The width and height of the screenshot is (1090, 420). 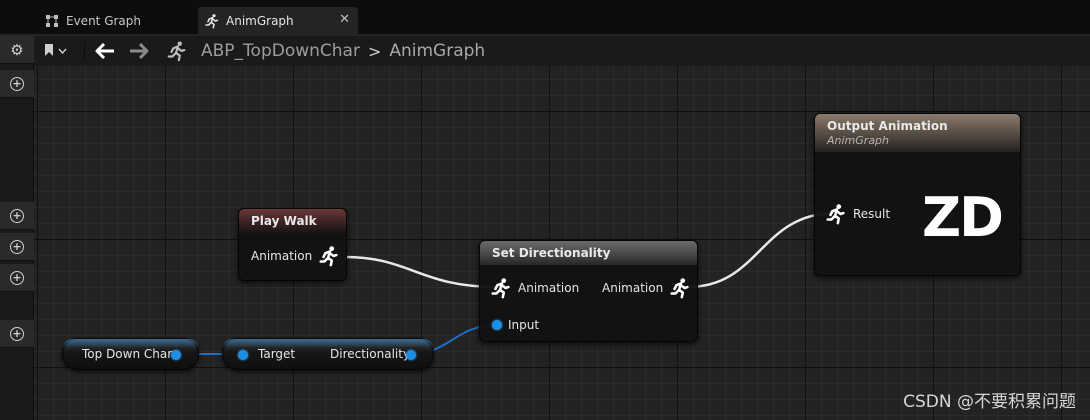 I want to click on pin-label-directionality: Directionality, so click(x=370, y=354).